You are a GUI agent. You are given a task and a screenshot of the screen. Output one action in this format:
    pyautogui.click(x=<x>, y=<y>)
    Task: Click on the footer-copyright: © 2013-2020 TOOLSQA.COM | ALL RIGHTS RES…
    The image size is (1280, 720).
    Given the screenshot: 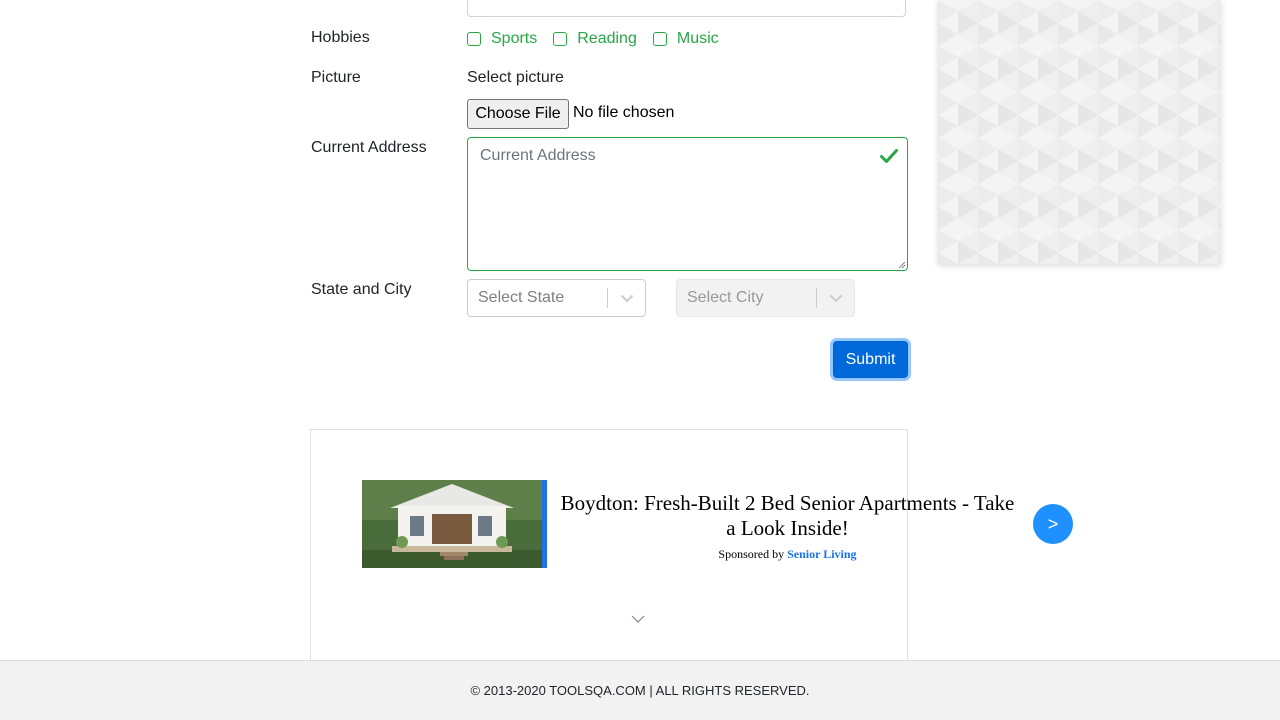 What is the action you would take?
    pyautogui.click(x=640, y=690)
    